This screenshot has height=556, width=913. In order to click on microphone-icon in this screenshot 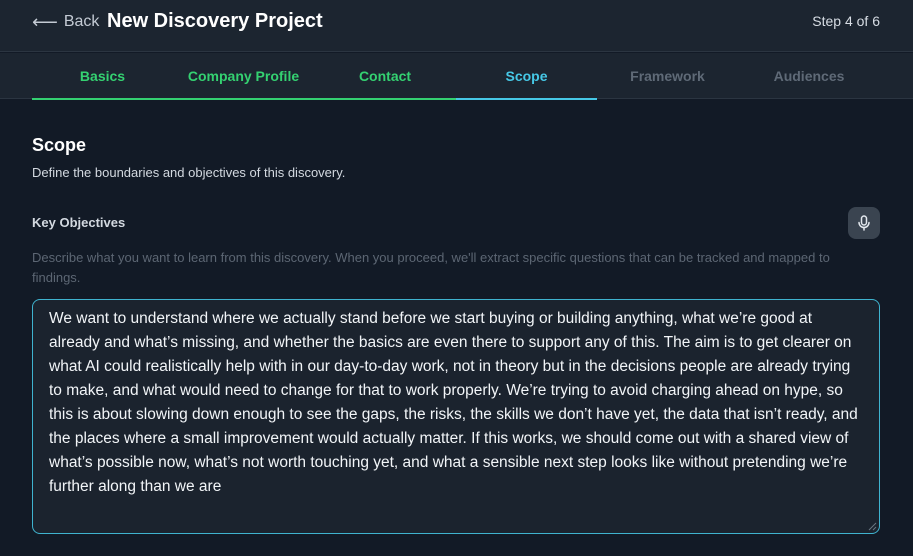, I will do `click(864, 223)`.